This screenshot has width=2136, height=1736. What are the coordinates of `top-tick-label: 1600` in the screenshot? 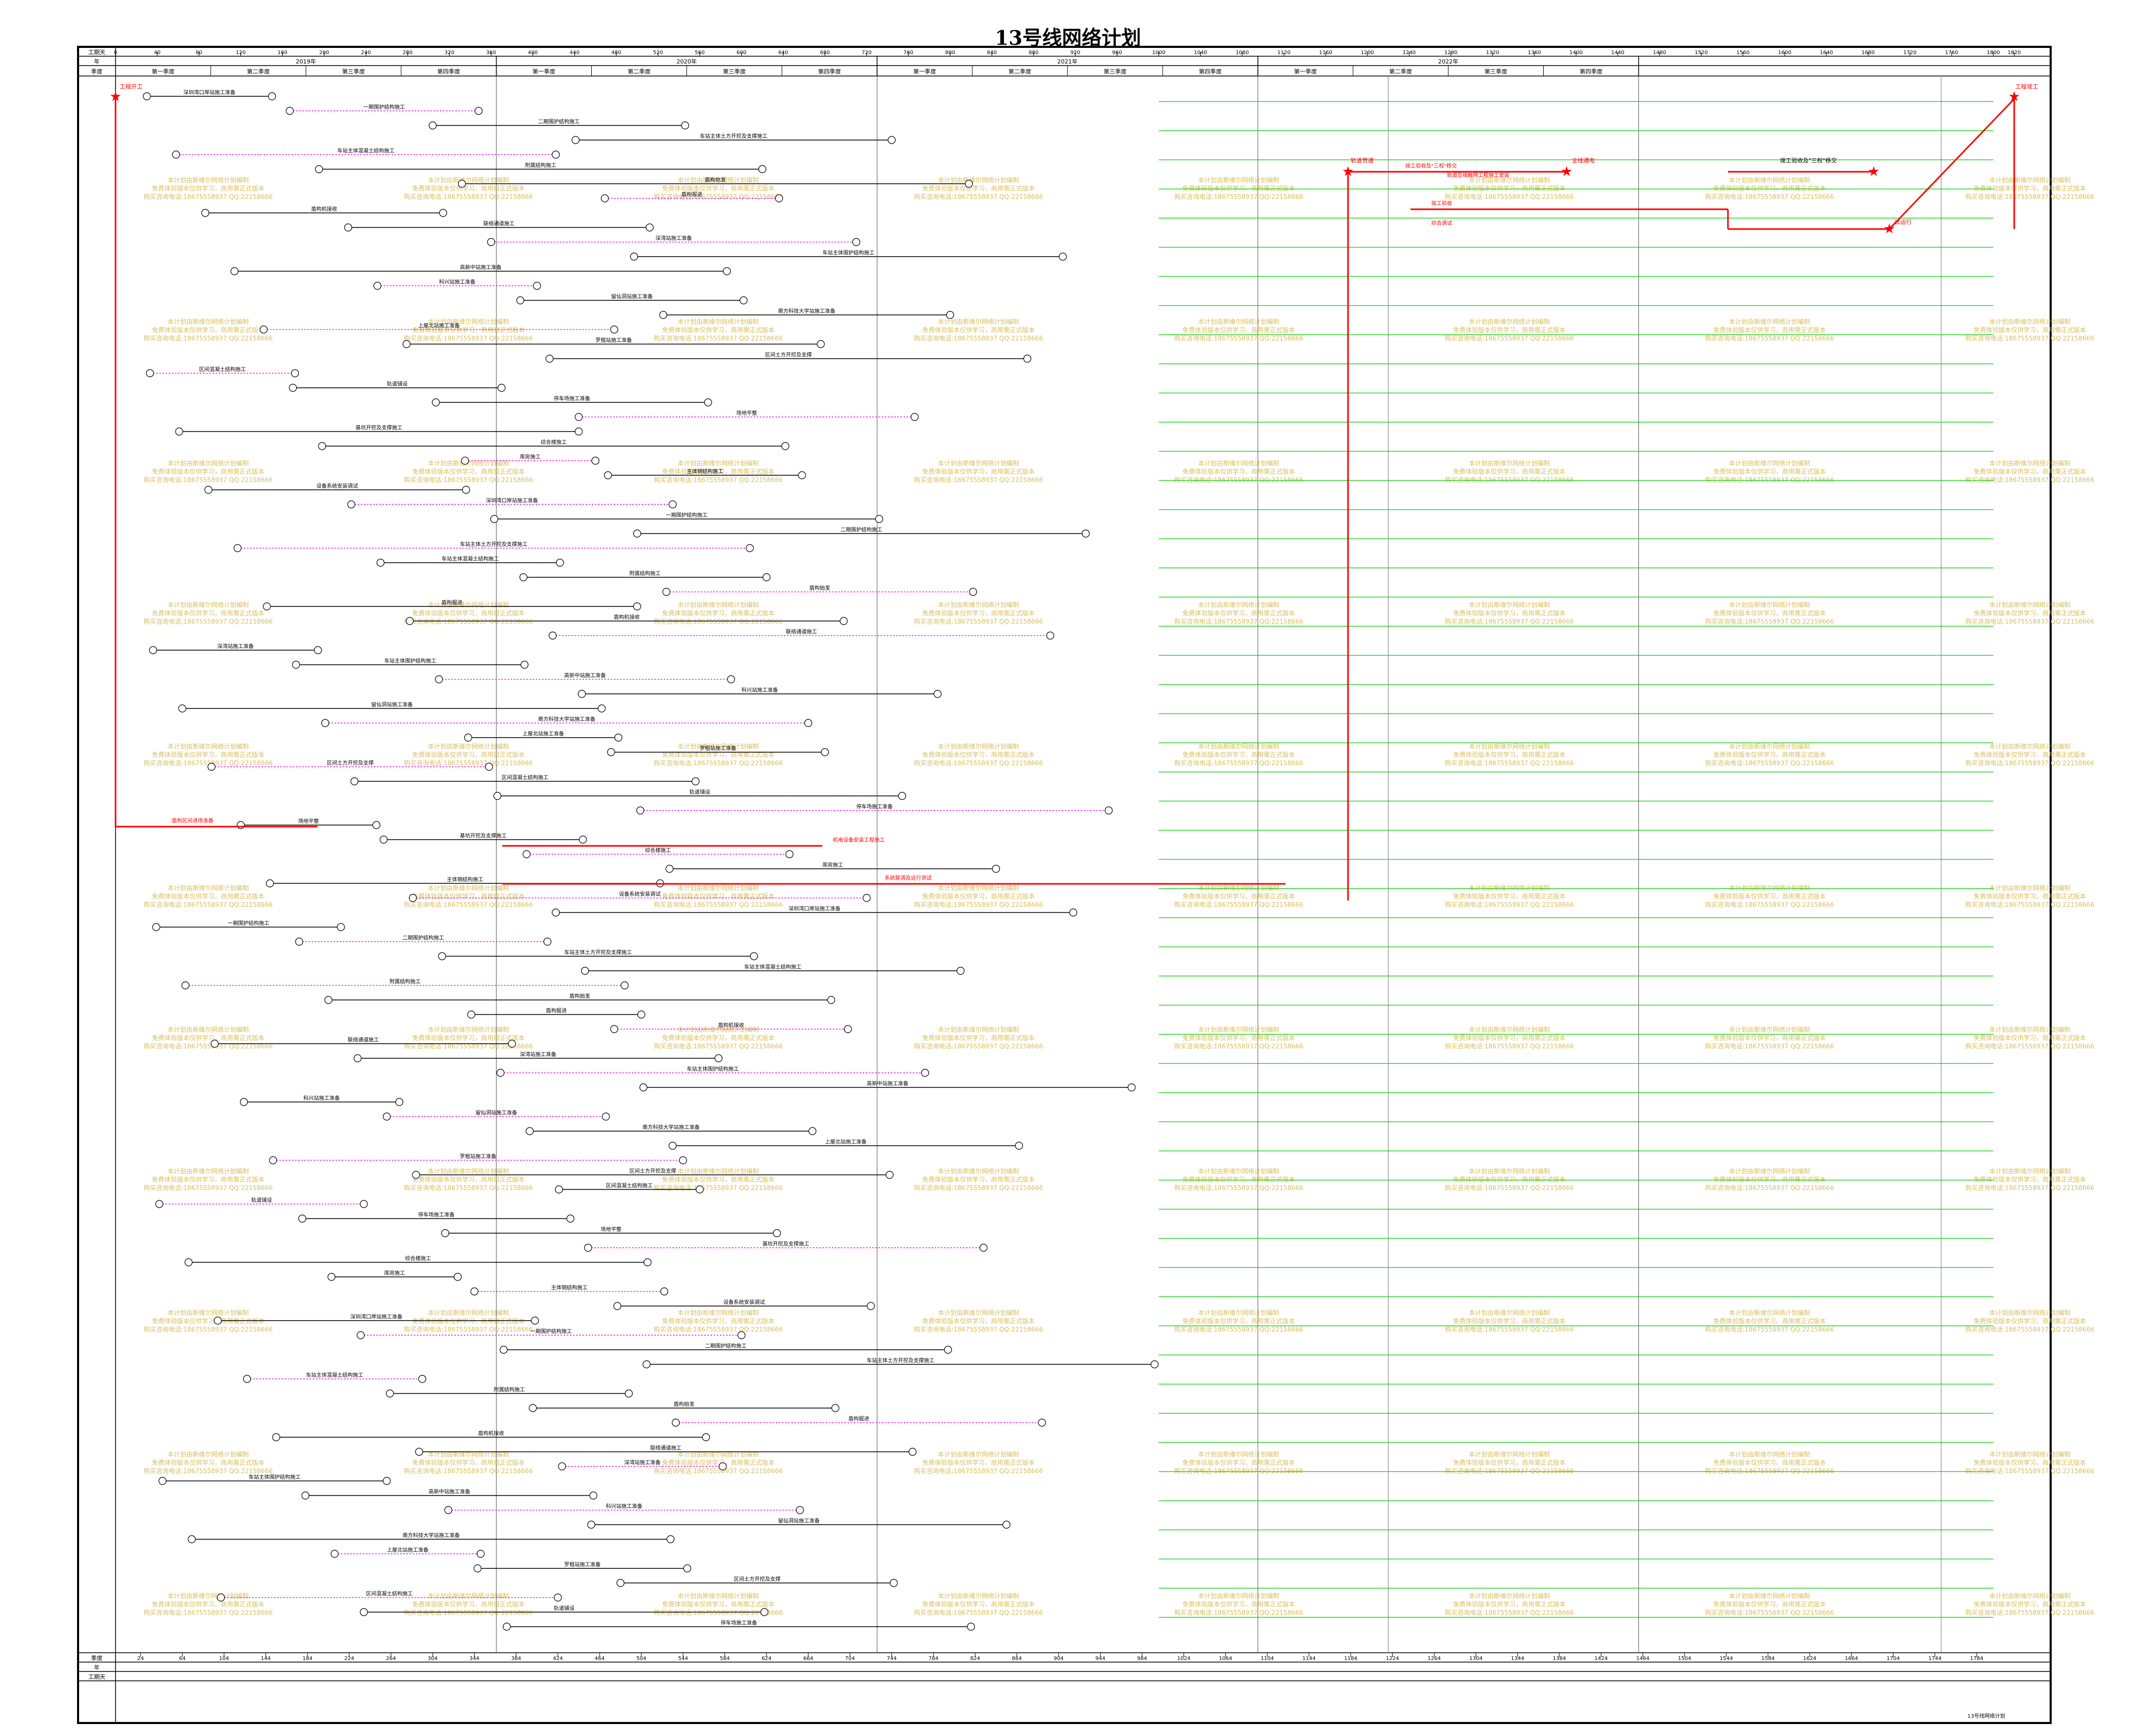 It's located at (1785, 53).